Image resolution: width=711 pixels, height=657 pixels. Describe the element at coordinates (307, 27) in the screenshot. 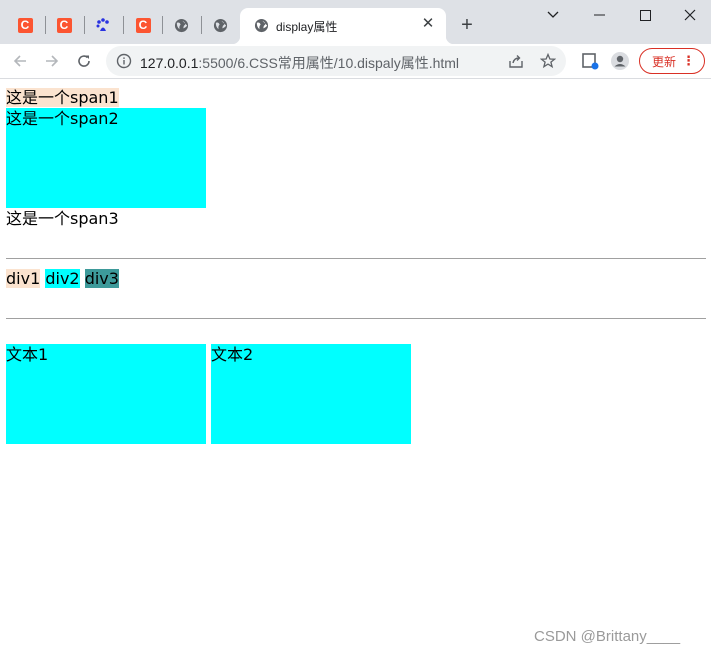

I see `tab-title: display属性` at that location.